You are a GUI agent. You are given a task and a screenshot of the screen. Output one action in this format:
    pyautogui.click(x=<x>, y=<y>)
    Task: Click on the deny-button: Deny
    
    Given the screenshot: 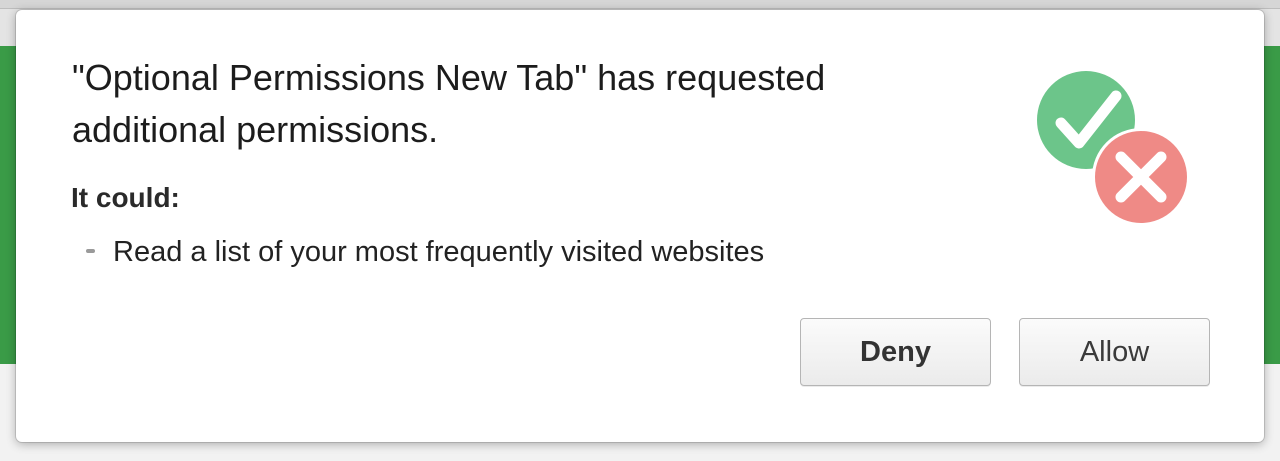 What is the action you would take?
    pyautogui.click(x=895, y=352)
    